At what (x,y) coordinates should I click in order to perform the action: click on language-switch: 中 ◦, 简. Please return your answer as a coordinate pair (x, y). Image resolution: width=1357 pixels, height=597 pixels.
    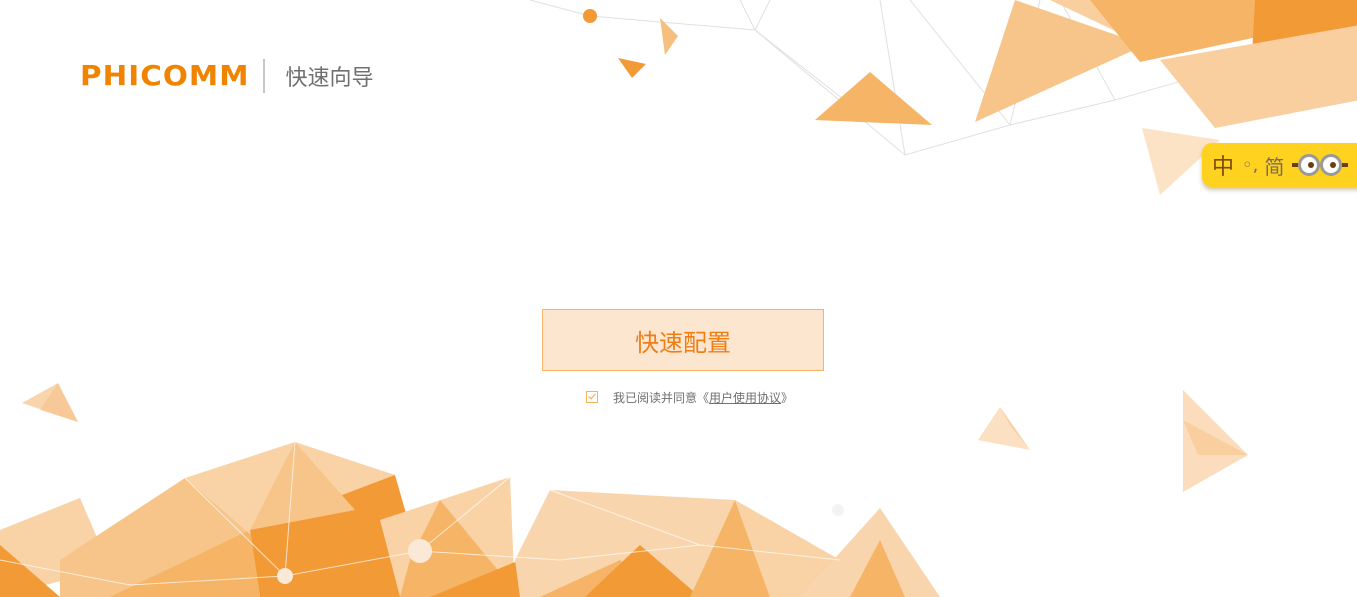
    Looking at the image, I should click on (1279, 165).